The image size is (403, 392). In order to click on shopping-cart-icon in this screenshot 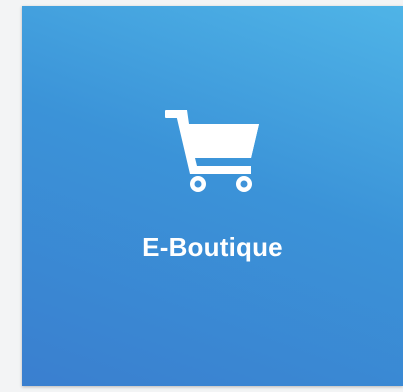, I will do `click(212, 151)`.